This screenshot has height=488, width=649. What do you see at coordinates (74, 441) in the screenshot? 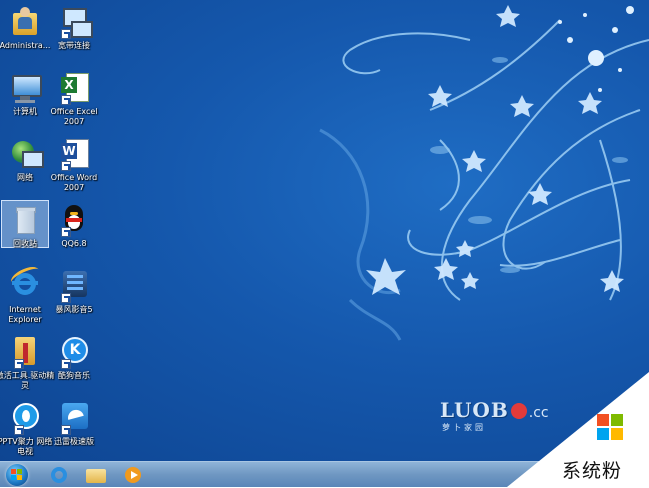
I see `icon-label: 迅雷极速版` at bounding box center [74, 441].